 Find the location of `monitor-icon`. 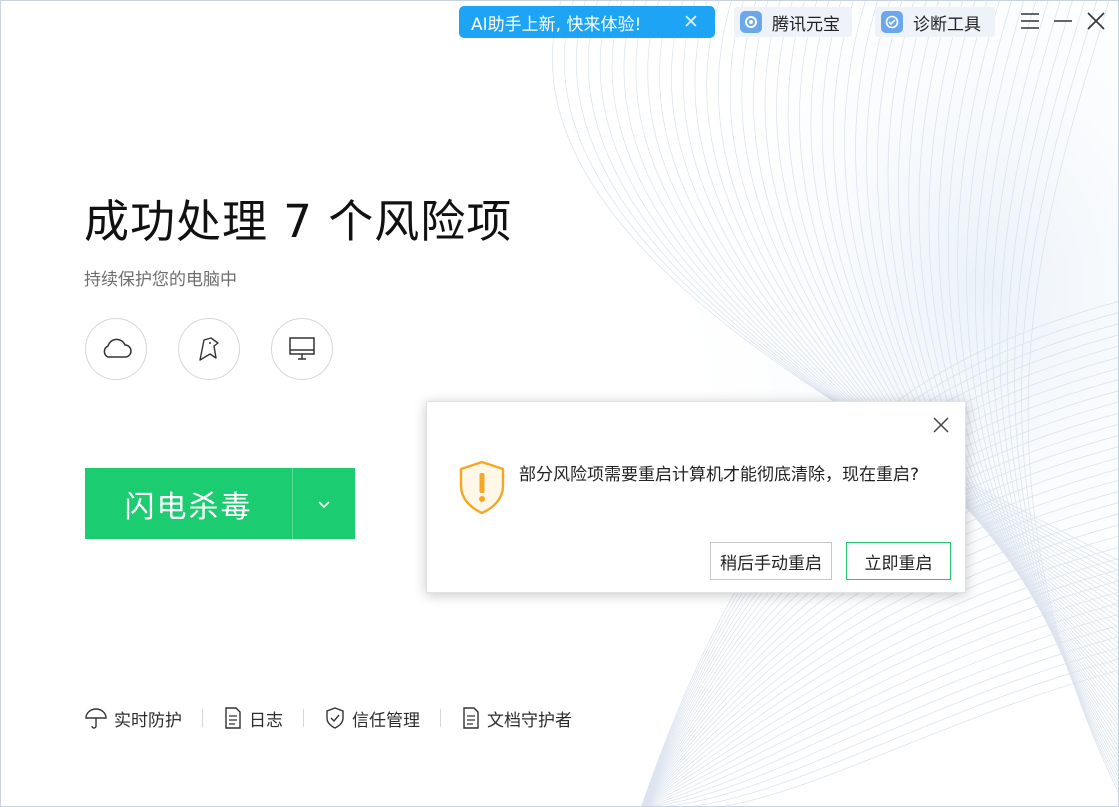

monitor-icon is located at coordinates (302, 348).